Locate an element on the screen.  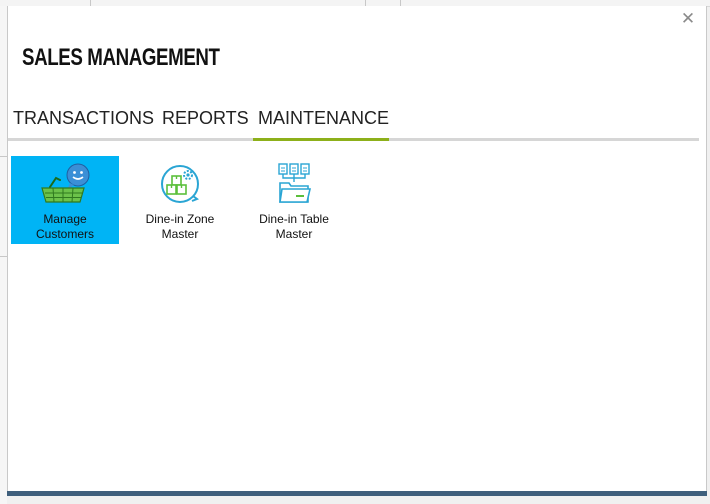
tile-label-line: Dine-in Zone is located at coordinates (180, 219).